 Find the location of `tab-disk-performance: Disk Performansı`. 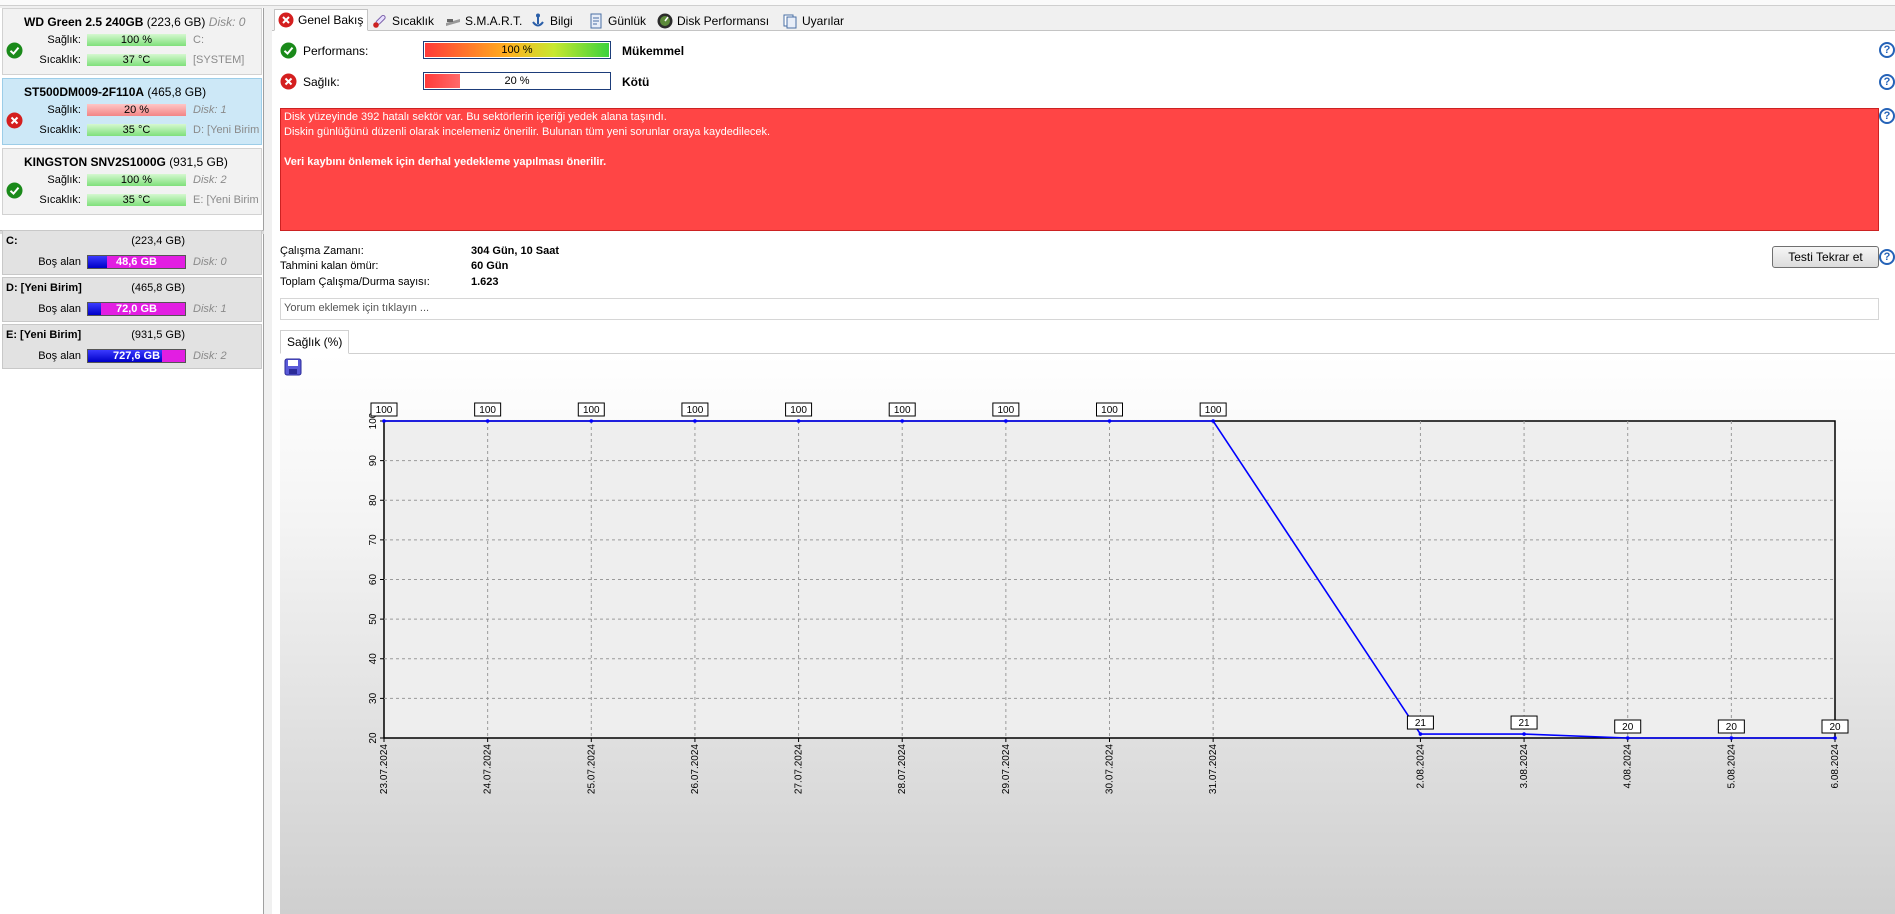

tab-disk-performance: Disk Performansı is located at coordinates (713, 20).